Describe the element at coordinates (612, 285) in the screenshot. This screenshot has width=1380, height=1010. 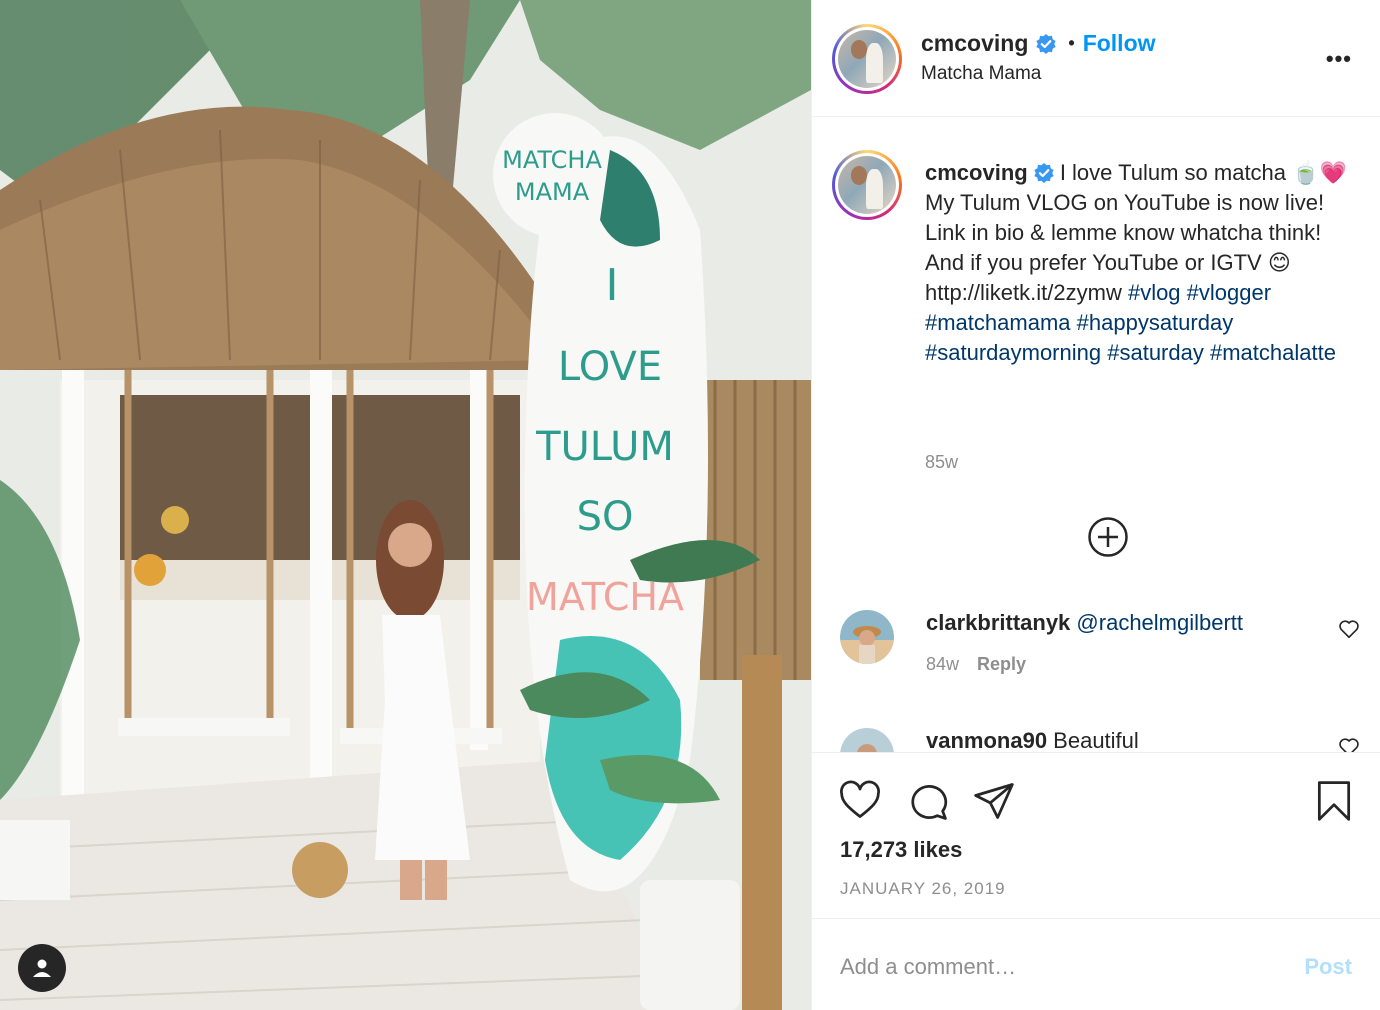
I see `sign-text-i: I` at that location.